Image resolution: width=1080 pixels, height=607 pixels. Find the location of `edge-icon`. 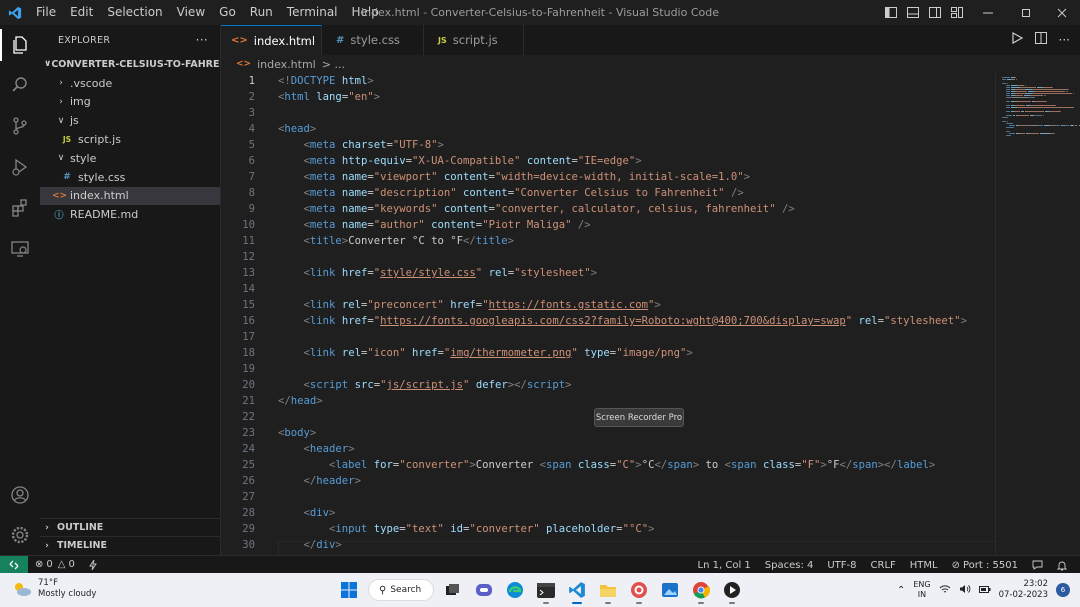

edge-icon is located at coordinates (515, 590).